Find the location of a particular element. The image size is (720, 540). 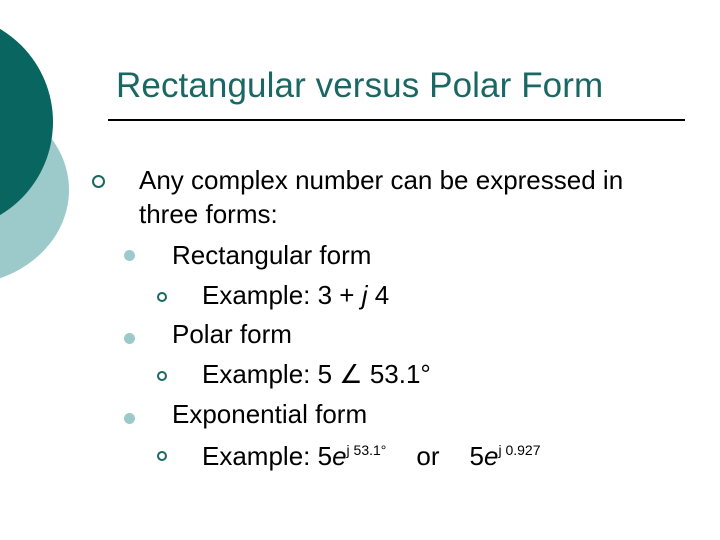

exponent: j 53.1° is located at coordinates (366, 450).